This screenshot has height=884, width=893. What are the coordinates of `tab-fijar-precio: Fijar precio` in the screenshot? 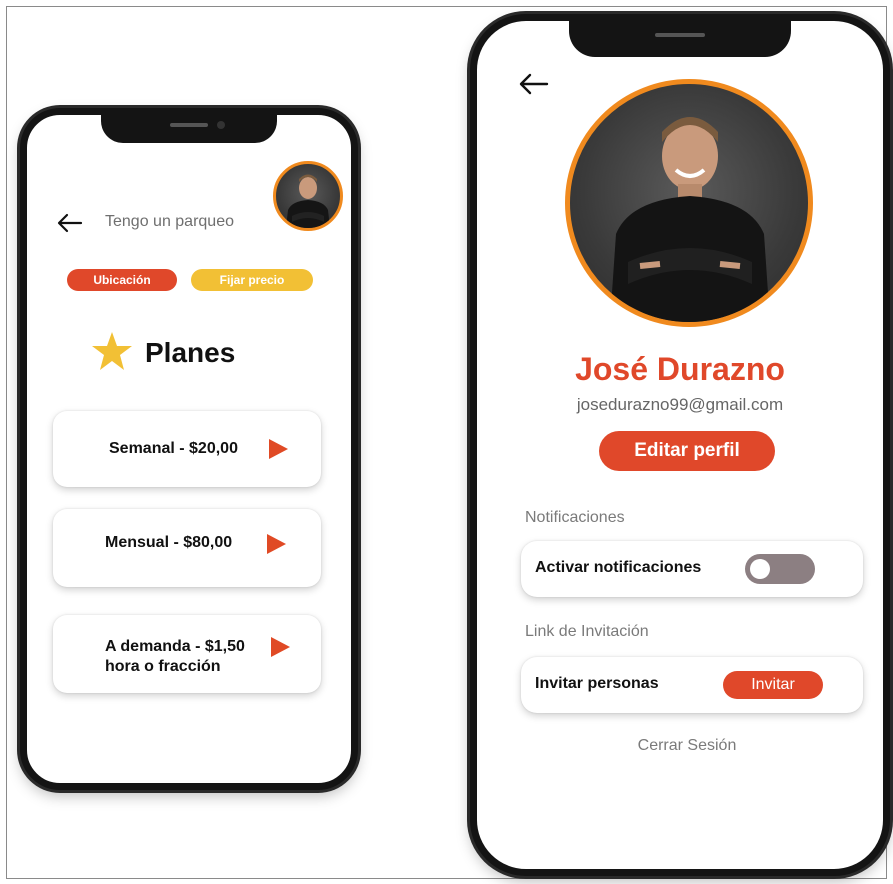 It's located at (252, 280).